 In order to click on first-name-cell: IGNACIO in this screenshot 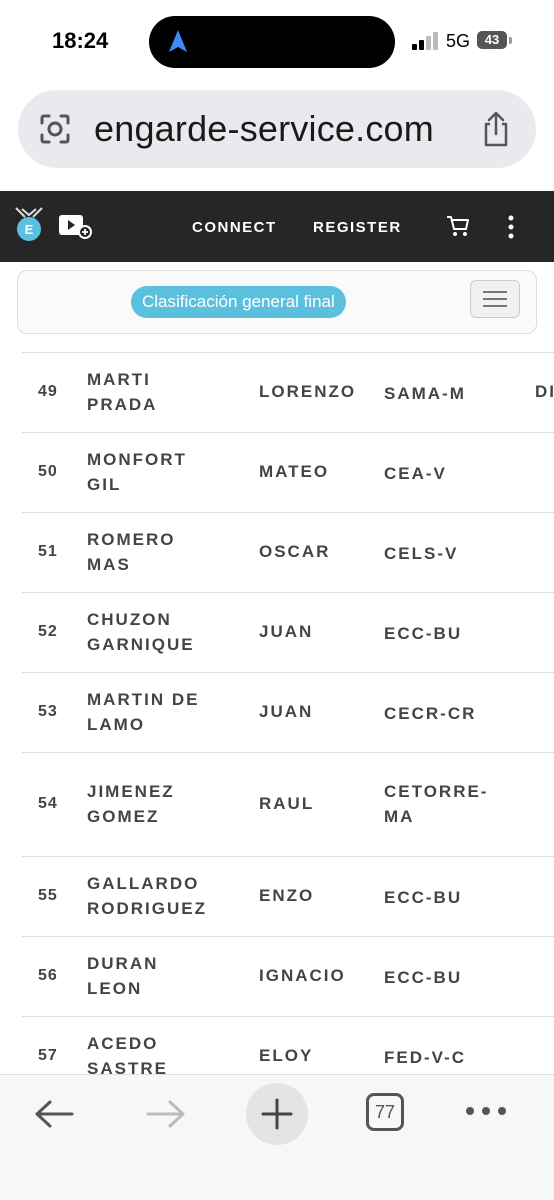, I will do `click(302, 975)`.